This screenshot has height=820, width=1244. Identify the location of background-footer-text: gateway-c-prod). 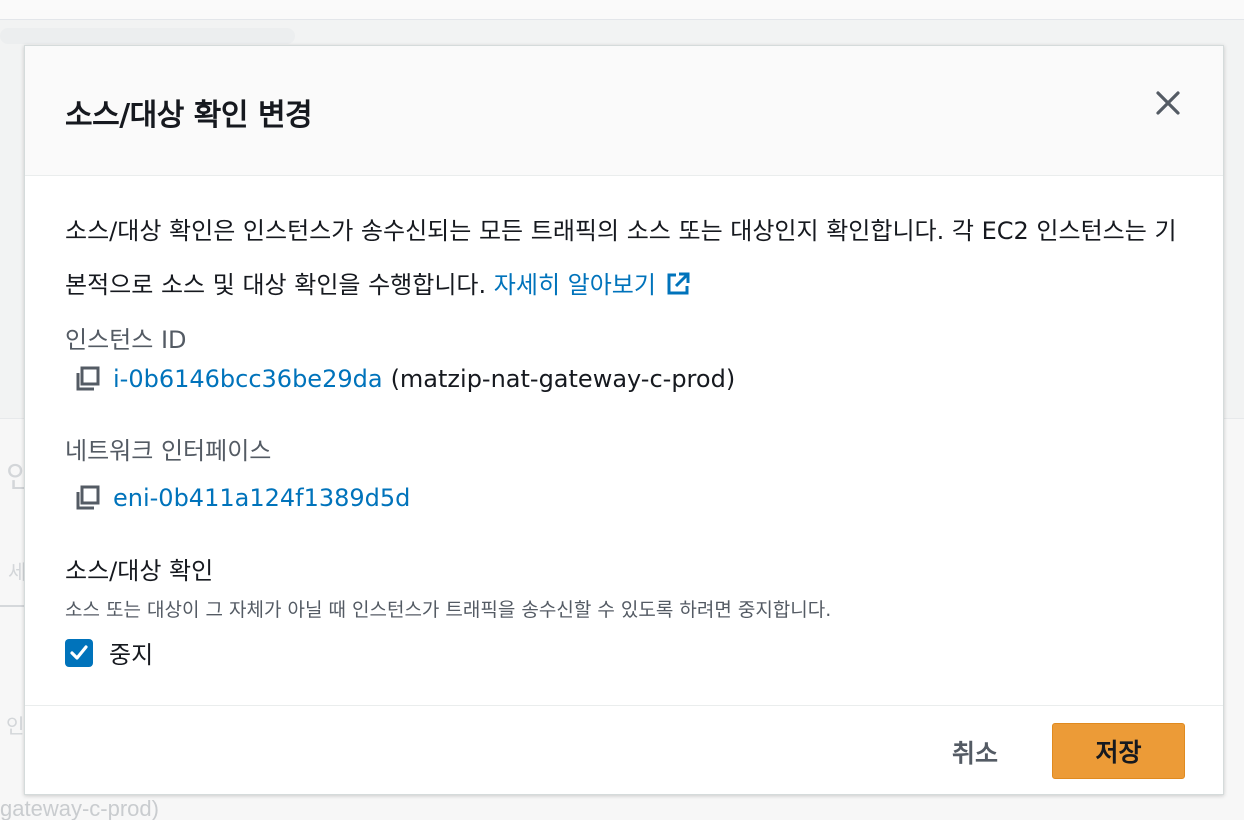
(79, 808).